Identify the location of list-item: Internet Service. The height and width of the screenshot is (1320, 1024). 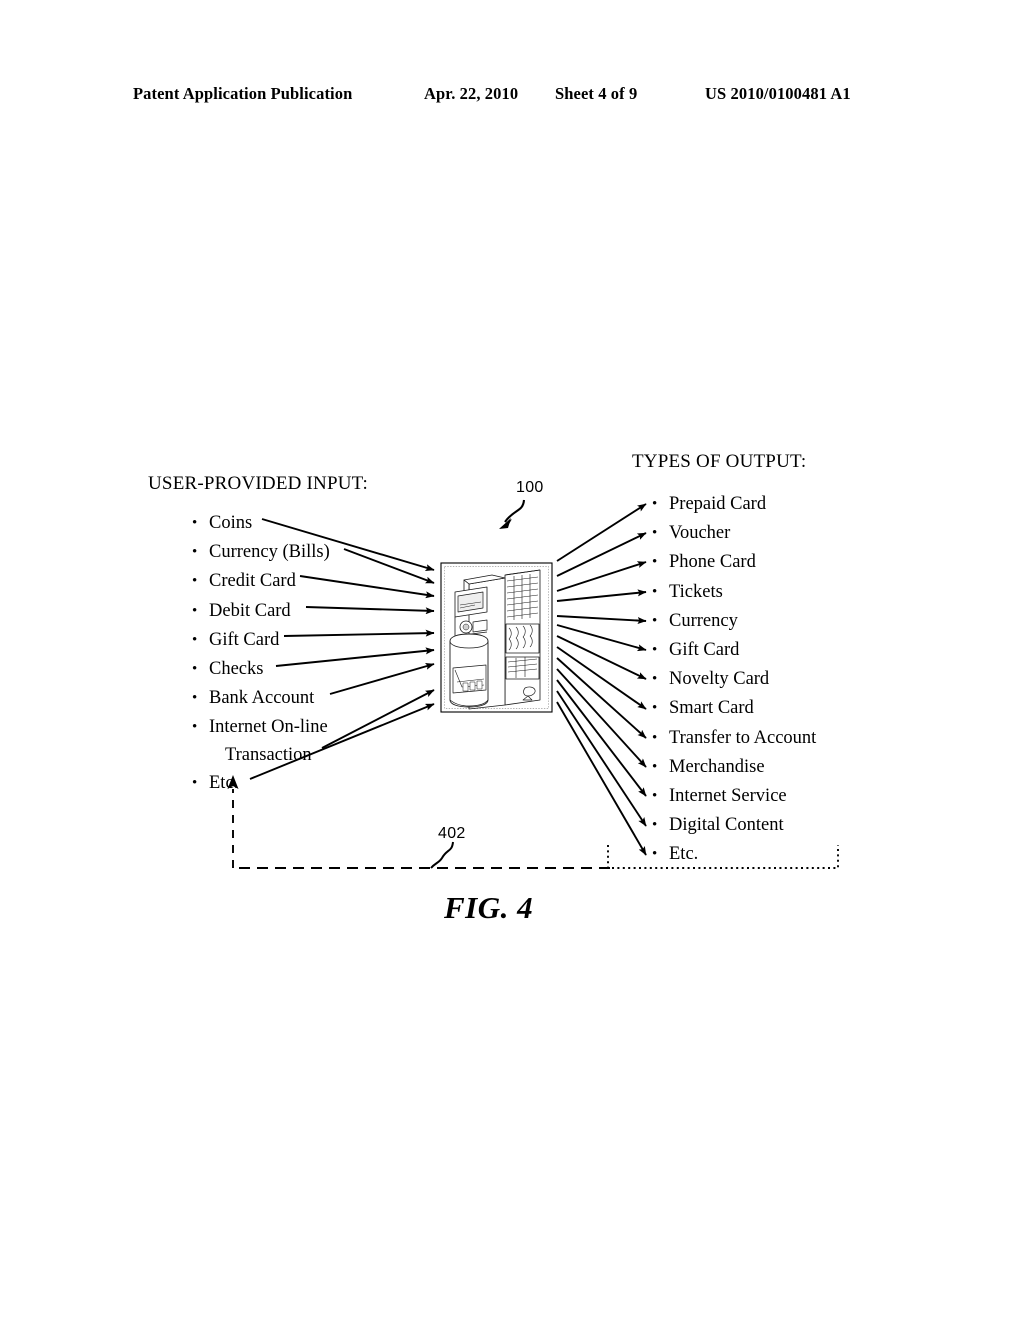
(777, 796).